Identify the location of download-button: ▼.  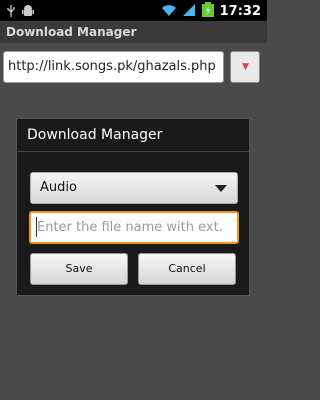
(245, 67).